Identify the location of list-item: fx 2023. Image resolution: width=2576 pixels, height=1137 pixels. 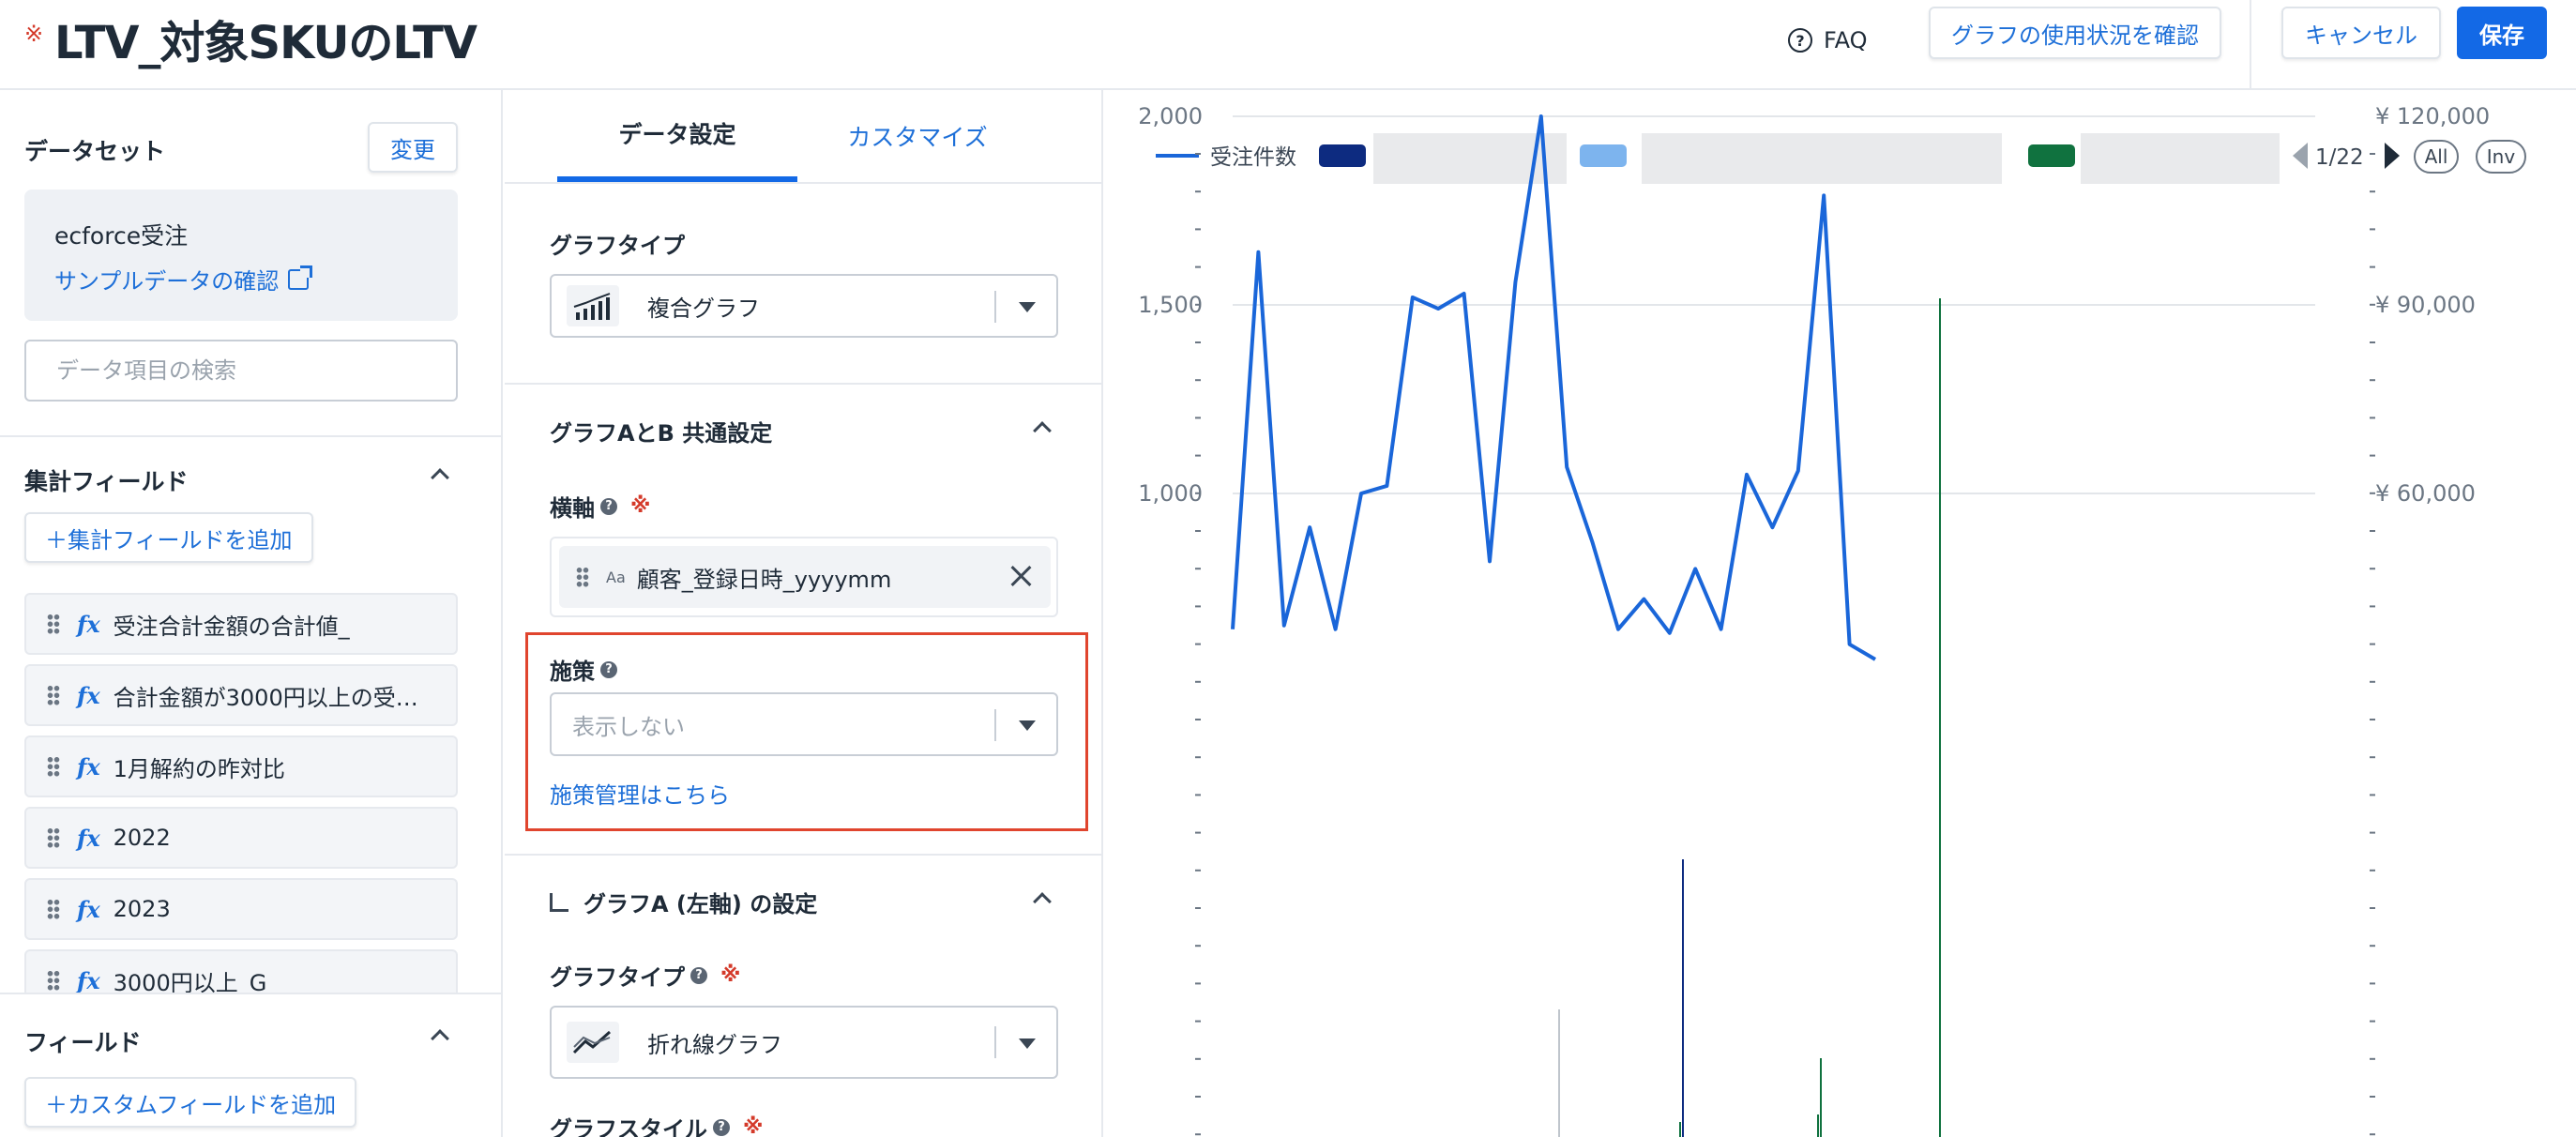
(241, 909).